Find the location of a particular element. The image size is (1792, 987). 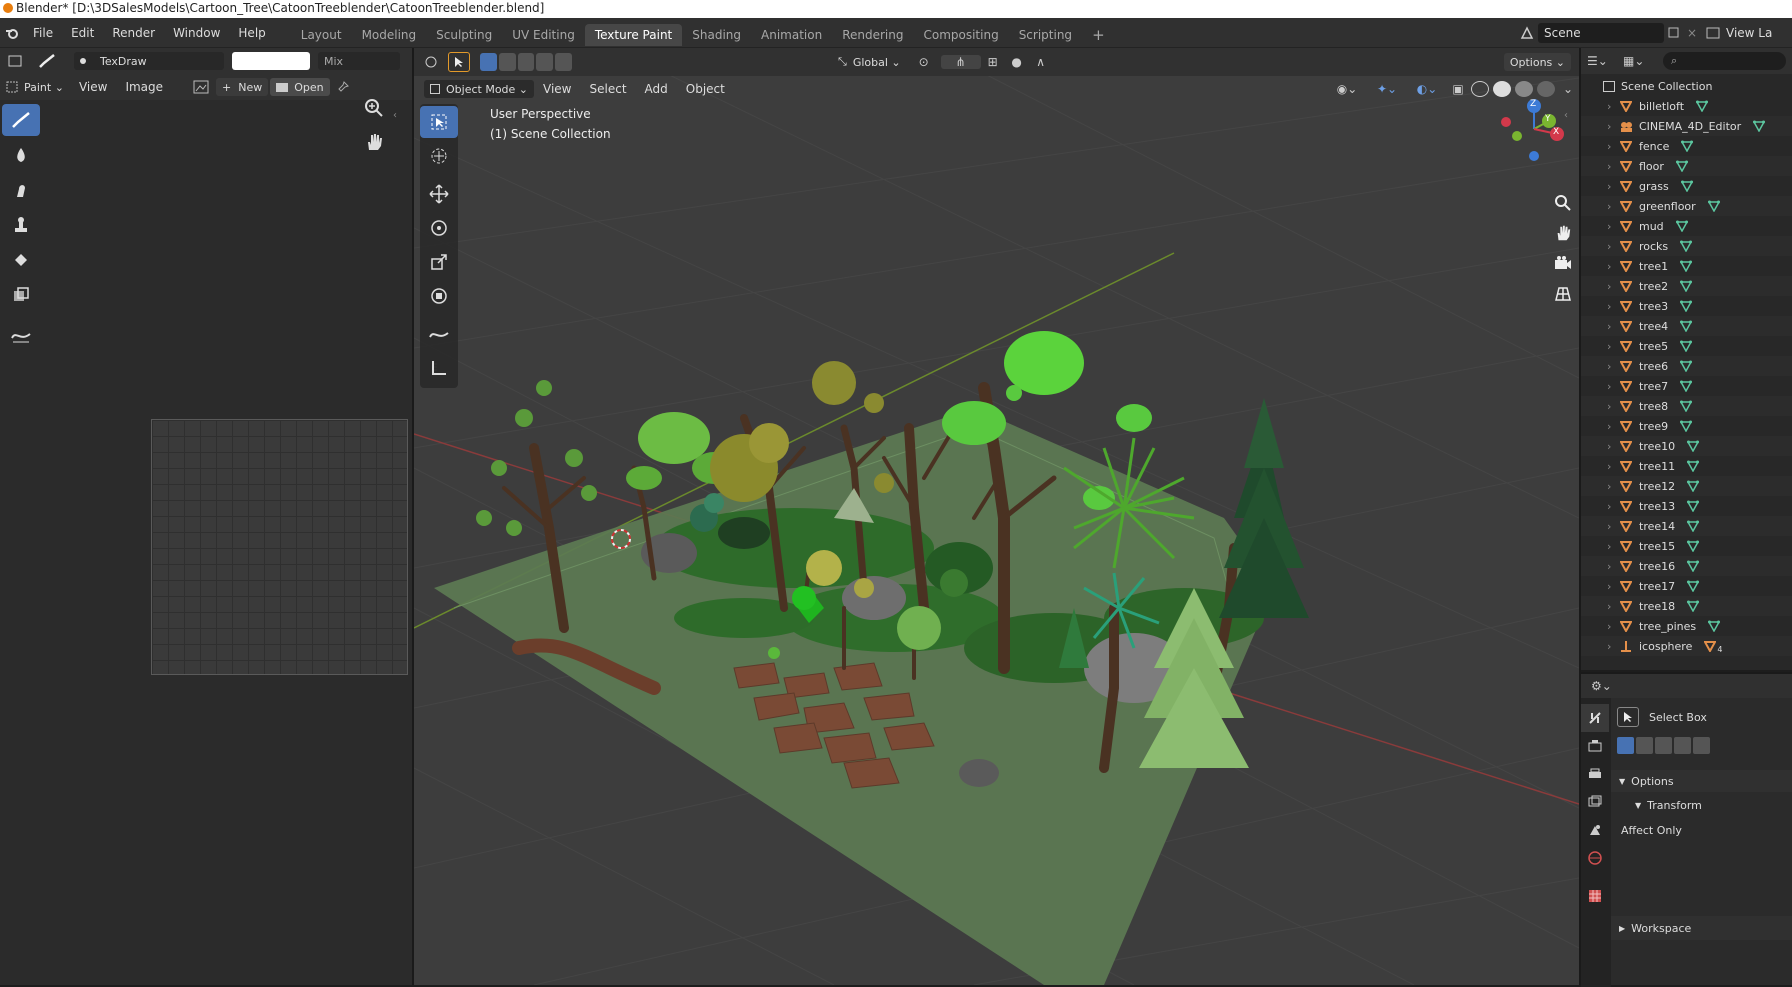

transform-tool is located at coordinates (439, 296).